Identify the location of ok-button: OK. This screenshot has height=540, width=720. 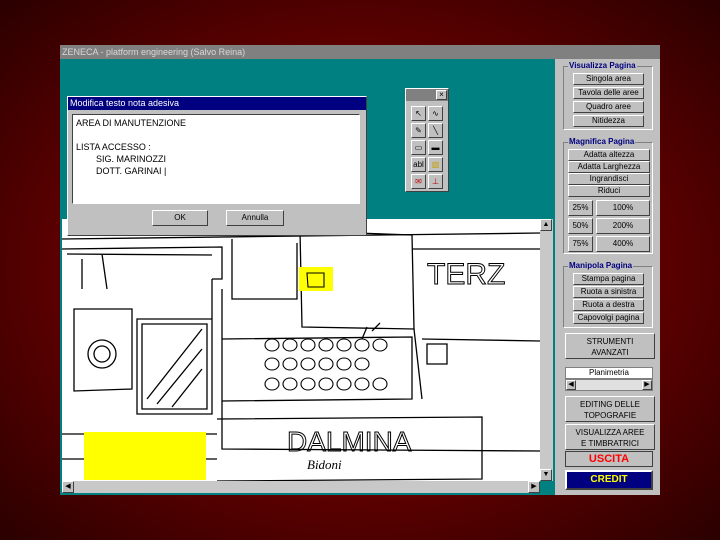
(180, 218).